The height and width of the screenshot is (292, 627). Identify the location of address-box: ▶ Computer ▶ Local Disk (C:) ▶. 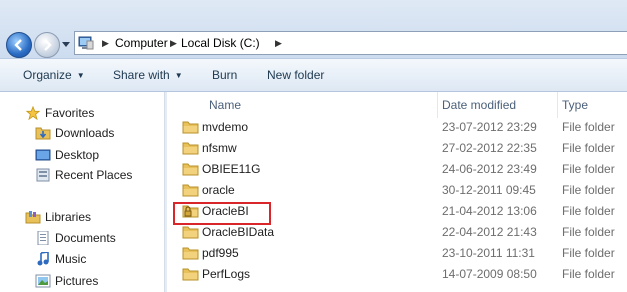
(350, 43).